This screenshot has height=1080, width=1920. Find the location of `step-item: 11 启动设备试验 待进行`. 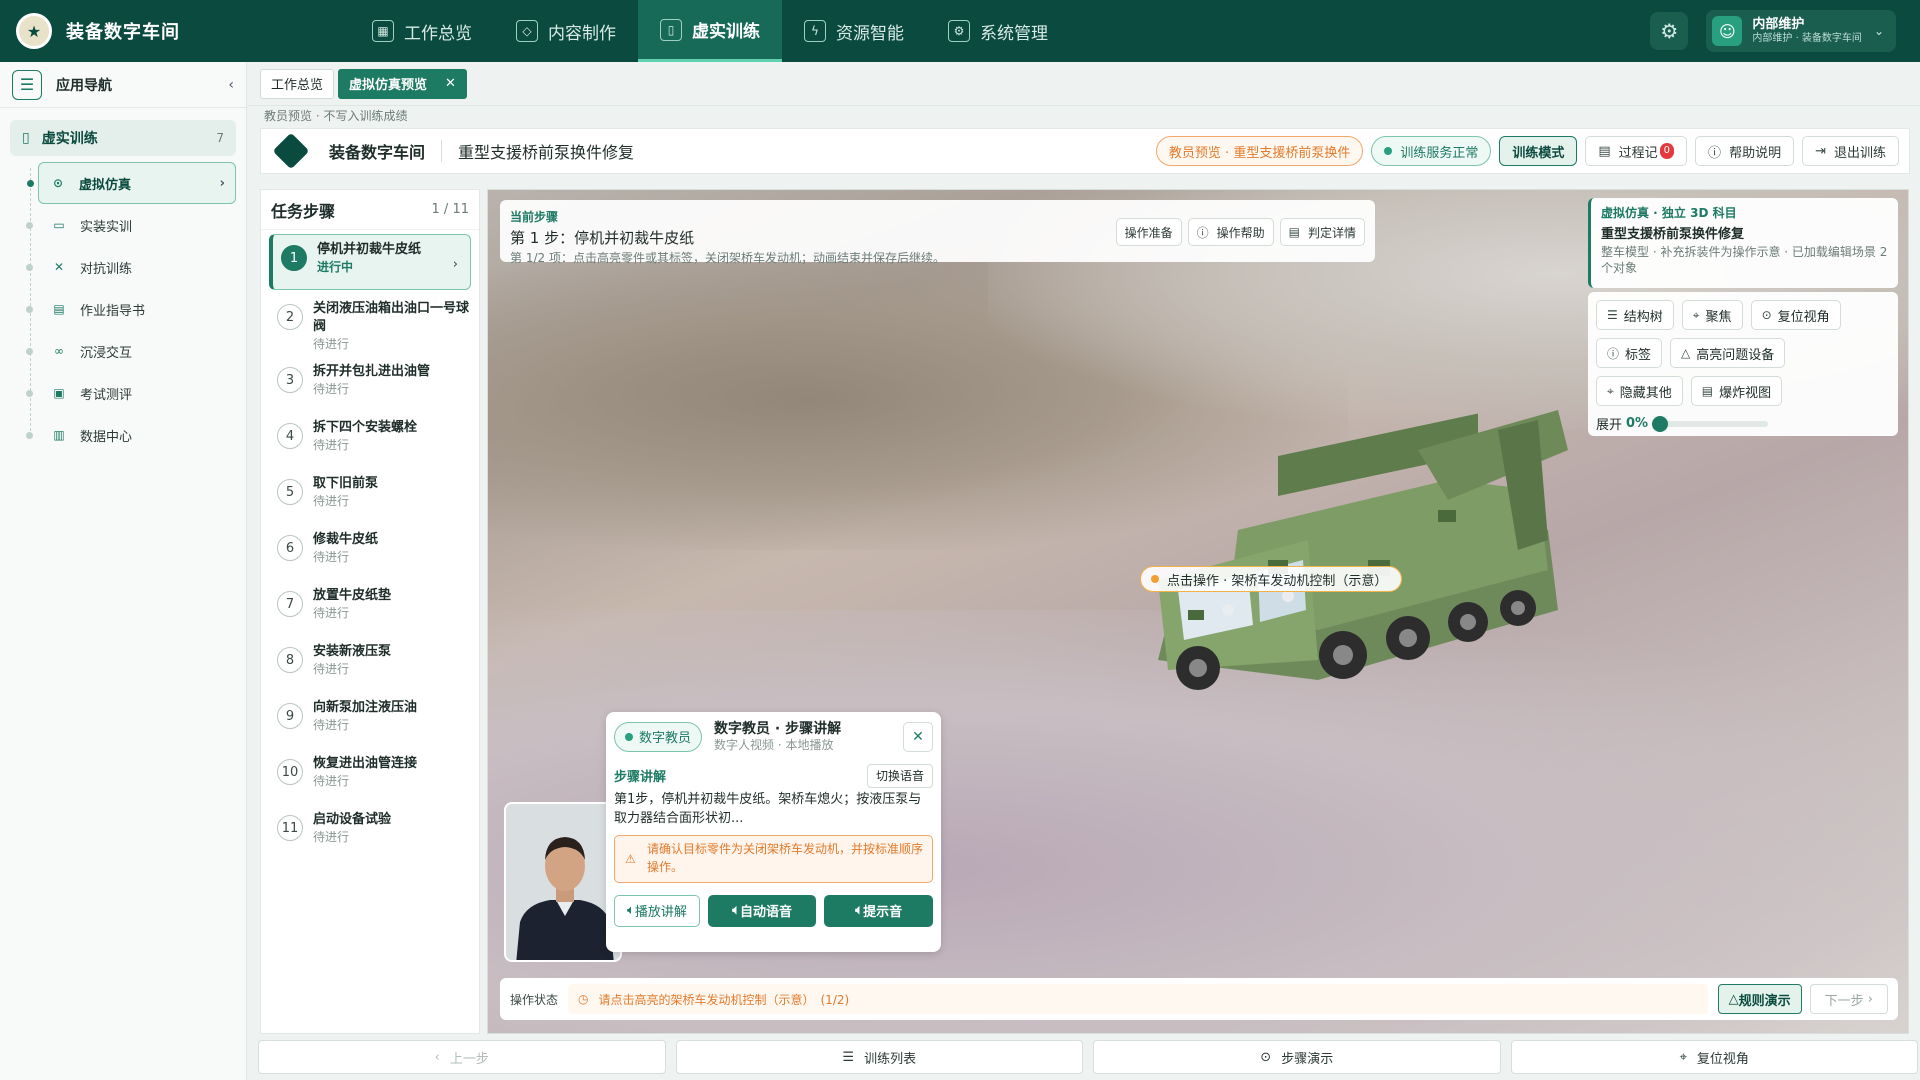

step-item: 11 启动设备试验 待进行 is located at coordinates (370, 833).